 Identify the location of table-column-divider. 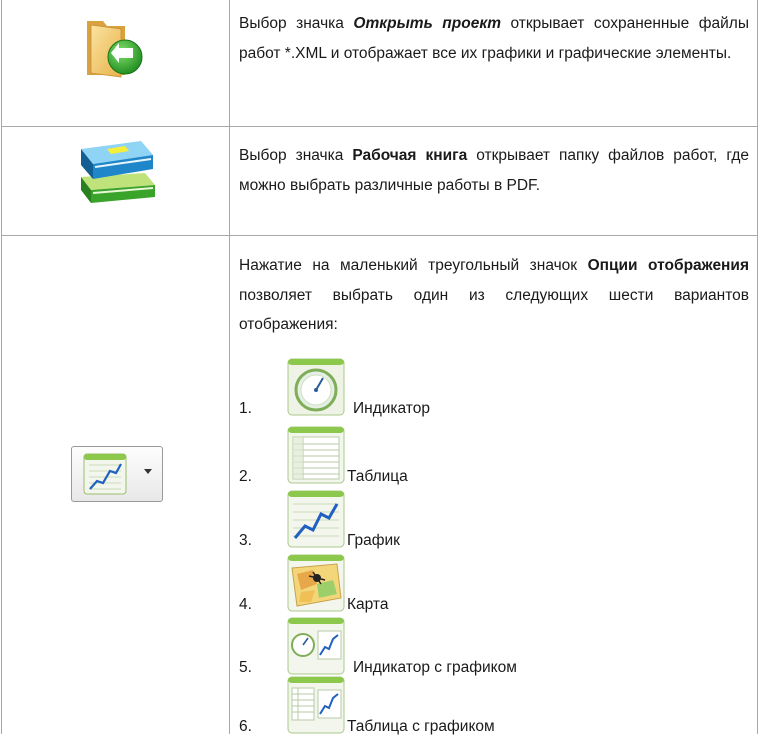
(229, 367).